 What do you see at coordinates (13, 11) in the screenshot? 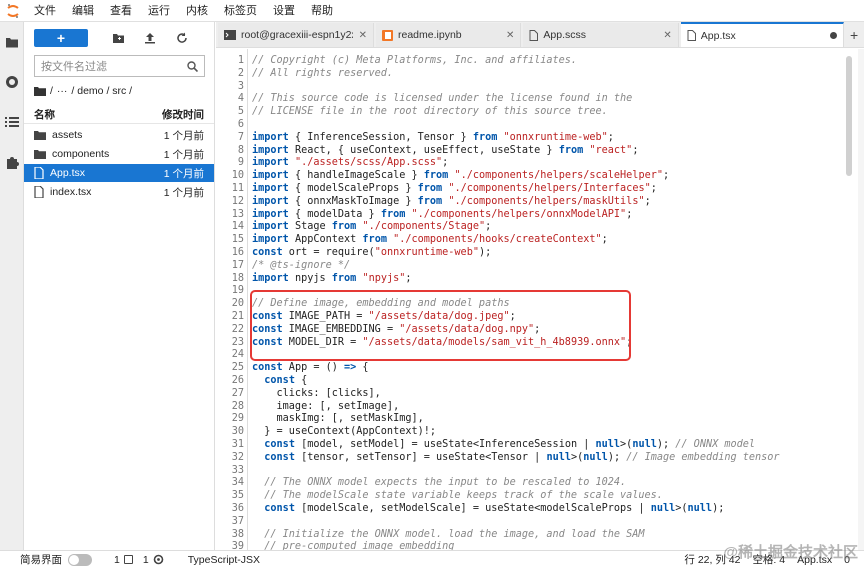
I see `jupyter-logo-icon` at bounding box center [13, 11].